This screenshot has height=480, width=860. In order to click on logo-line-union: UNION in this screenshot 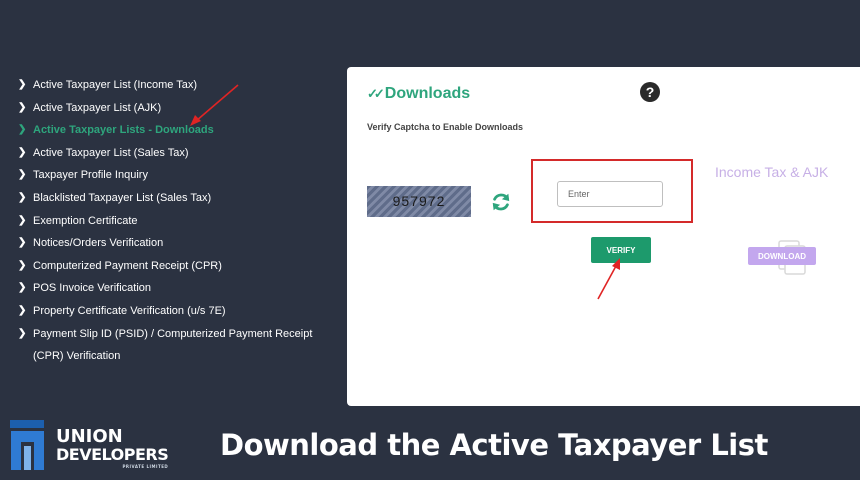, I will do `click(89, 436)`.